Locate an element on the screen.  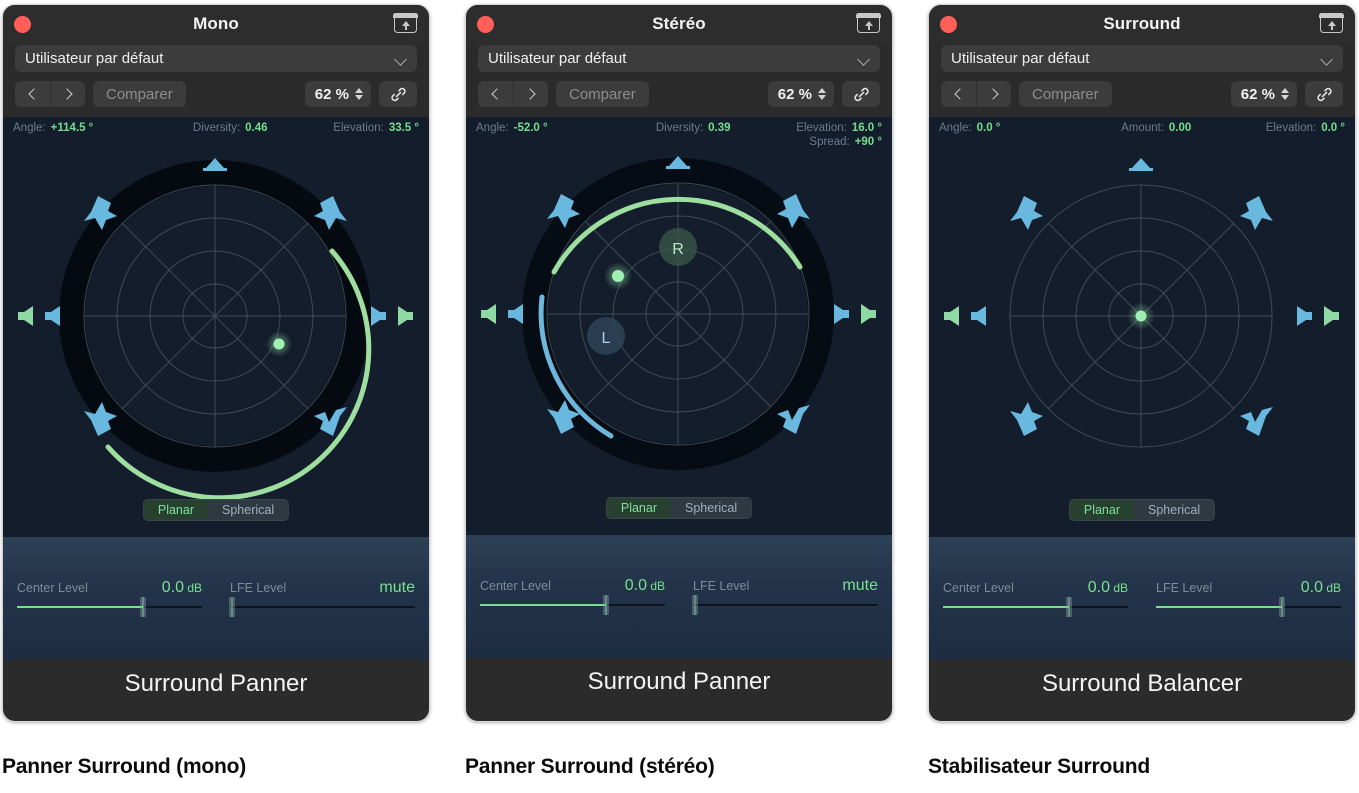
caption-surround: Stabilisateur Surround is located at coordinates (1039, 766).